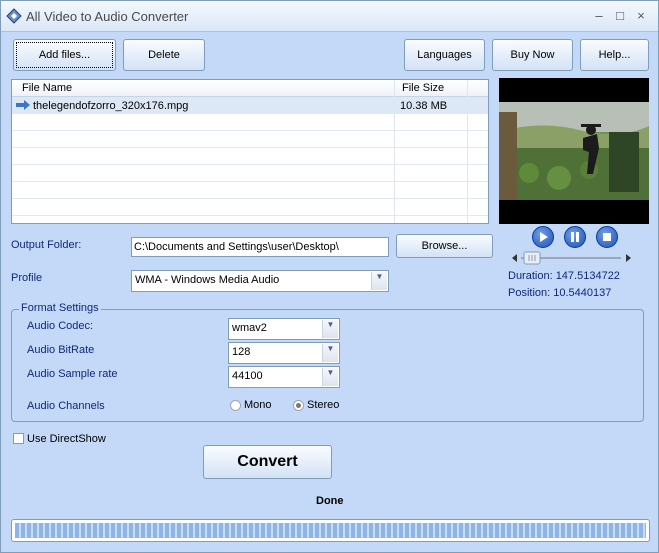  I want to click on progress-bar, so click(330, 530).